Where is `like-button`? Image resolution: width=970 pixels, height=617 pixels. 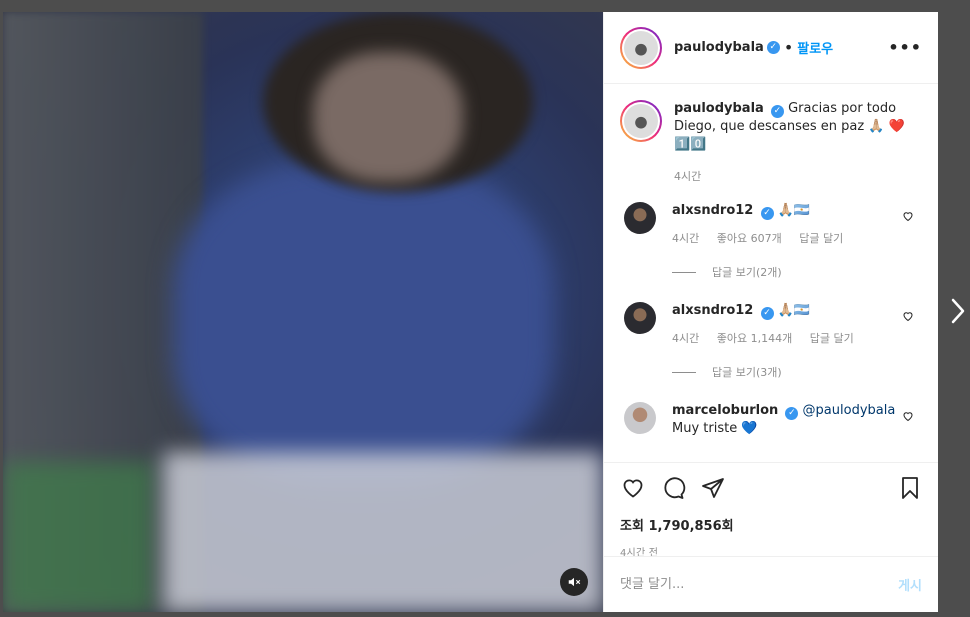 like-button is located at coordinates (633, 488).